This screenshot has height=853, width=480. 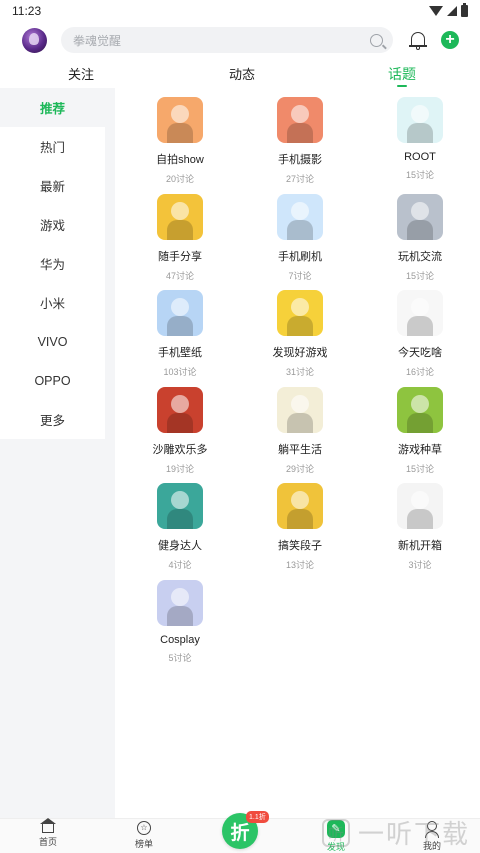 What do you see at coordinates (335, 847) in the screenshot?
I see `nav-discover-label: 发现` at bounding box center [335, 847].